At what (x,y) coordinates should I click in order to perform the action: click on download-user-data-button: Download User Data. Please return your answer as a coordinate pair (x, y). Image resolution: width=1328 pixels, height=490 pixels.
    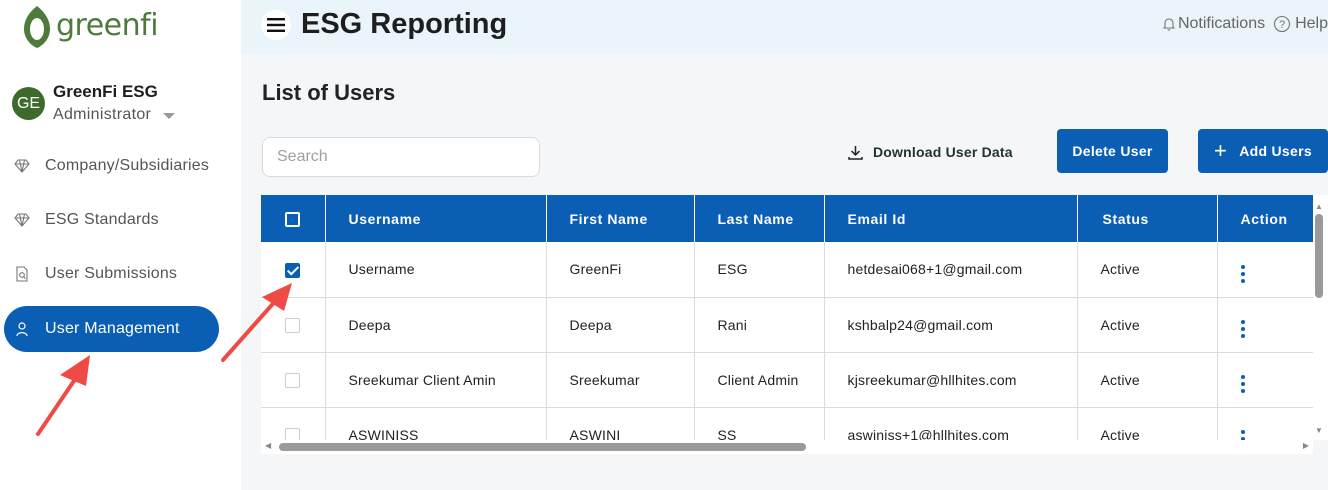
    Looking at the image, I should click on (930, 152).